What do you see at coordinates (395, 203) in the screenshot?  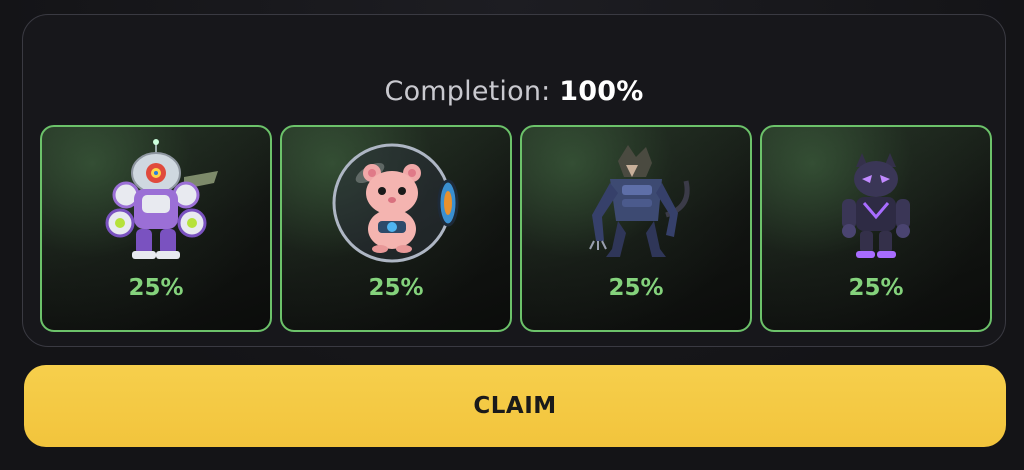 I see `hamster-in-ball-icon` at bounding box center [395, 203].